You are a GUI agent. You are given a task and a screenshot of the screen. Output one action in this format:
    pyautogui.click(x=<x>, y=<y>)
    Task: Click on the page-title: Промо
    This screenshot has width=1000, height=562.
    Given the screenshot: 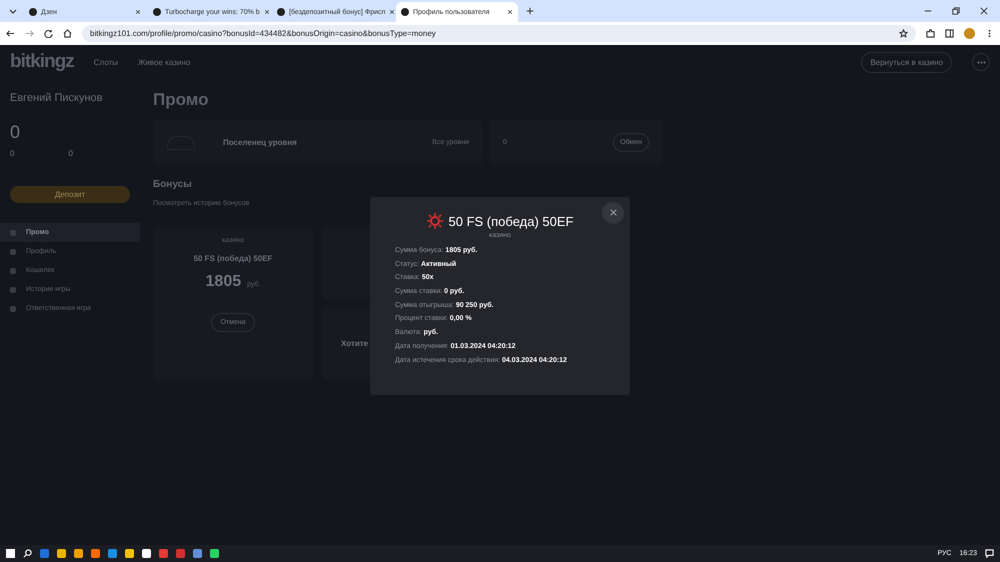 What is the action you would take?
    pyautogui.click(x=181, y=100)
    